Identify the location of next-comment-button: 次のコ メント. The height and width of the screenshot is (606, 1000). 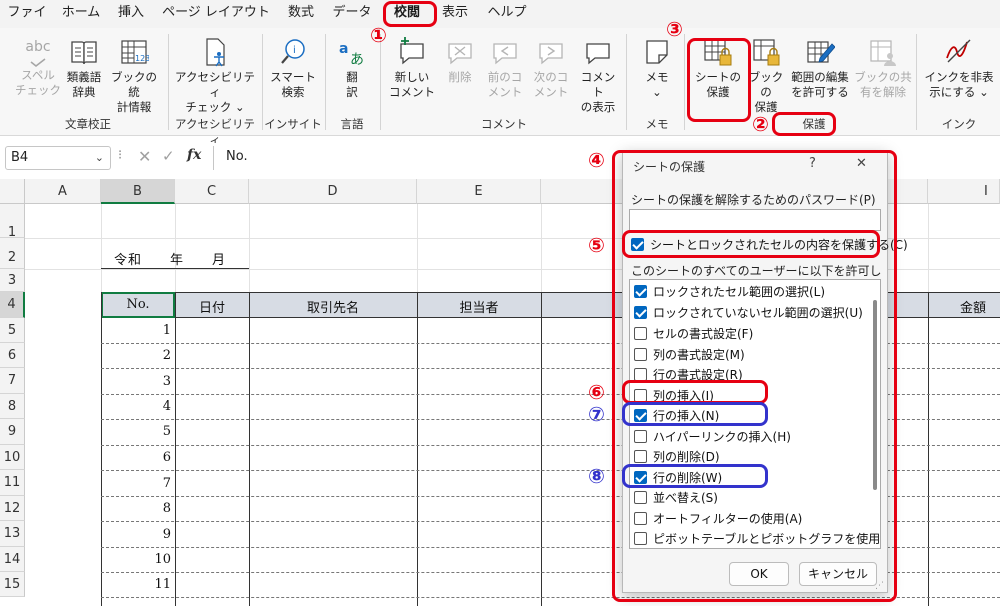
(551, 68).